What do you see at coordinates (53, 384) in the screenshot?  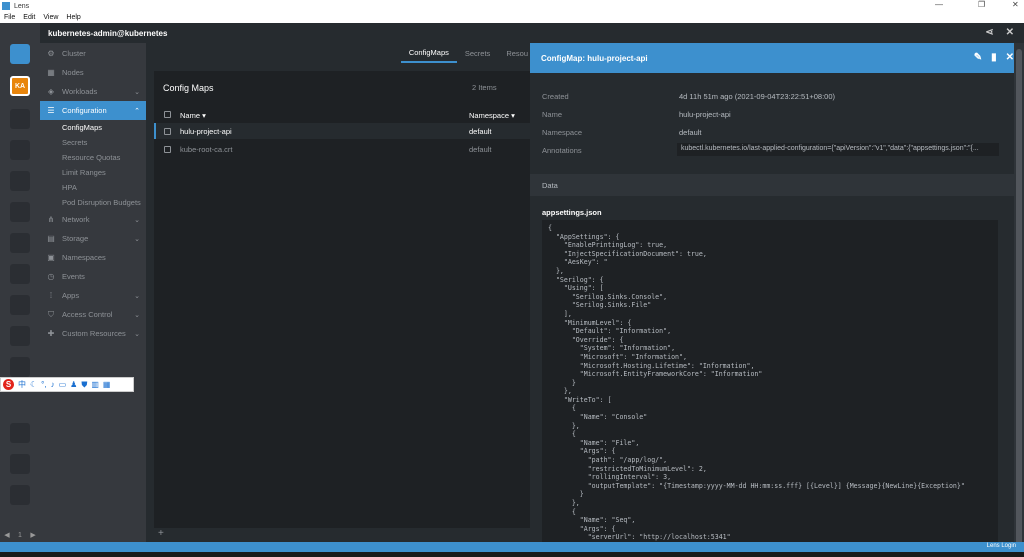 I see `ime-mic-icon: ♪` at bounding box center [53, 384].